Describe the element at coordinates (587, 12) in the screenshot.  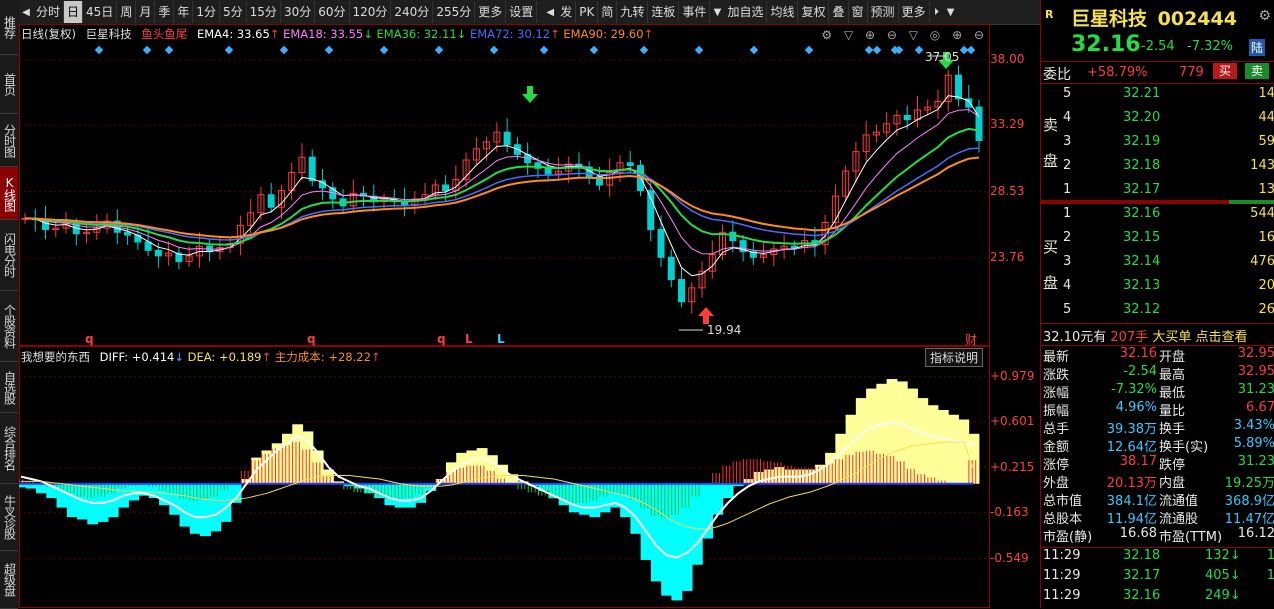
I see `tool-1: PK` at that location.